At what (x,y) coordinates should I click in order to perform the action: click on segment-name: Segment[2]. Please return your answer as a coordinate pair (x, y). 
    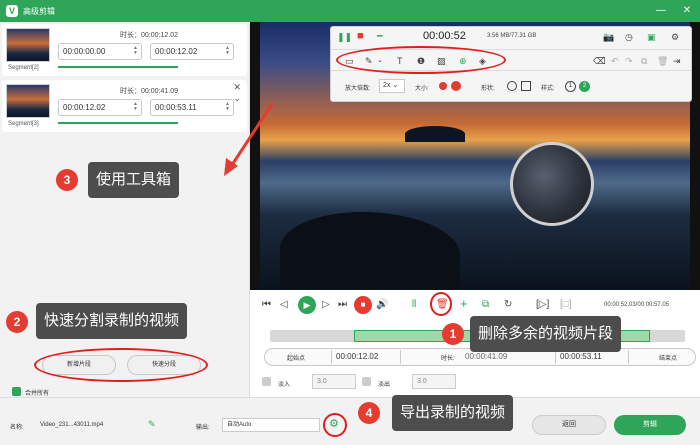
    Looking at the image, I should click on (23, 68).